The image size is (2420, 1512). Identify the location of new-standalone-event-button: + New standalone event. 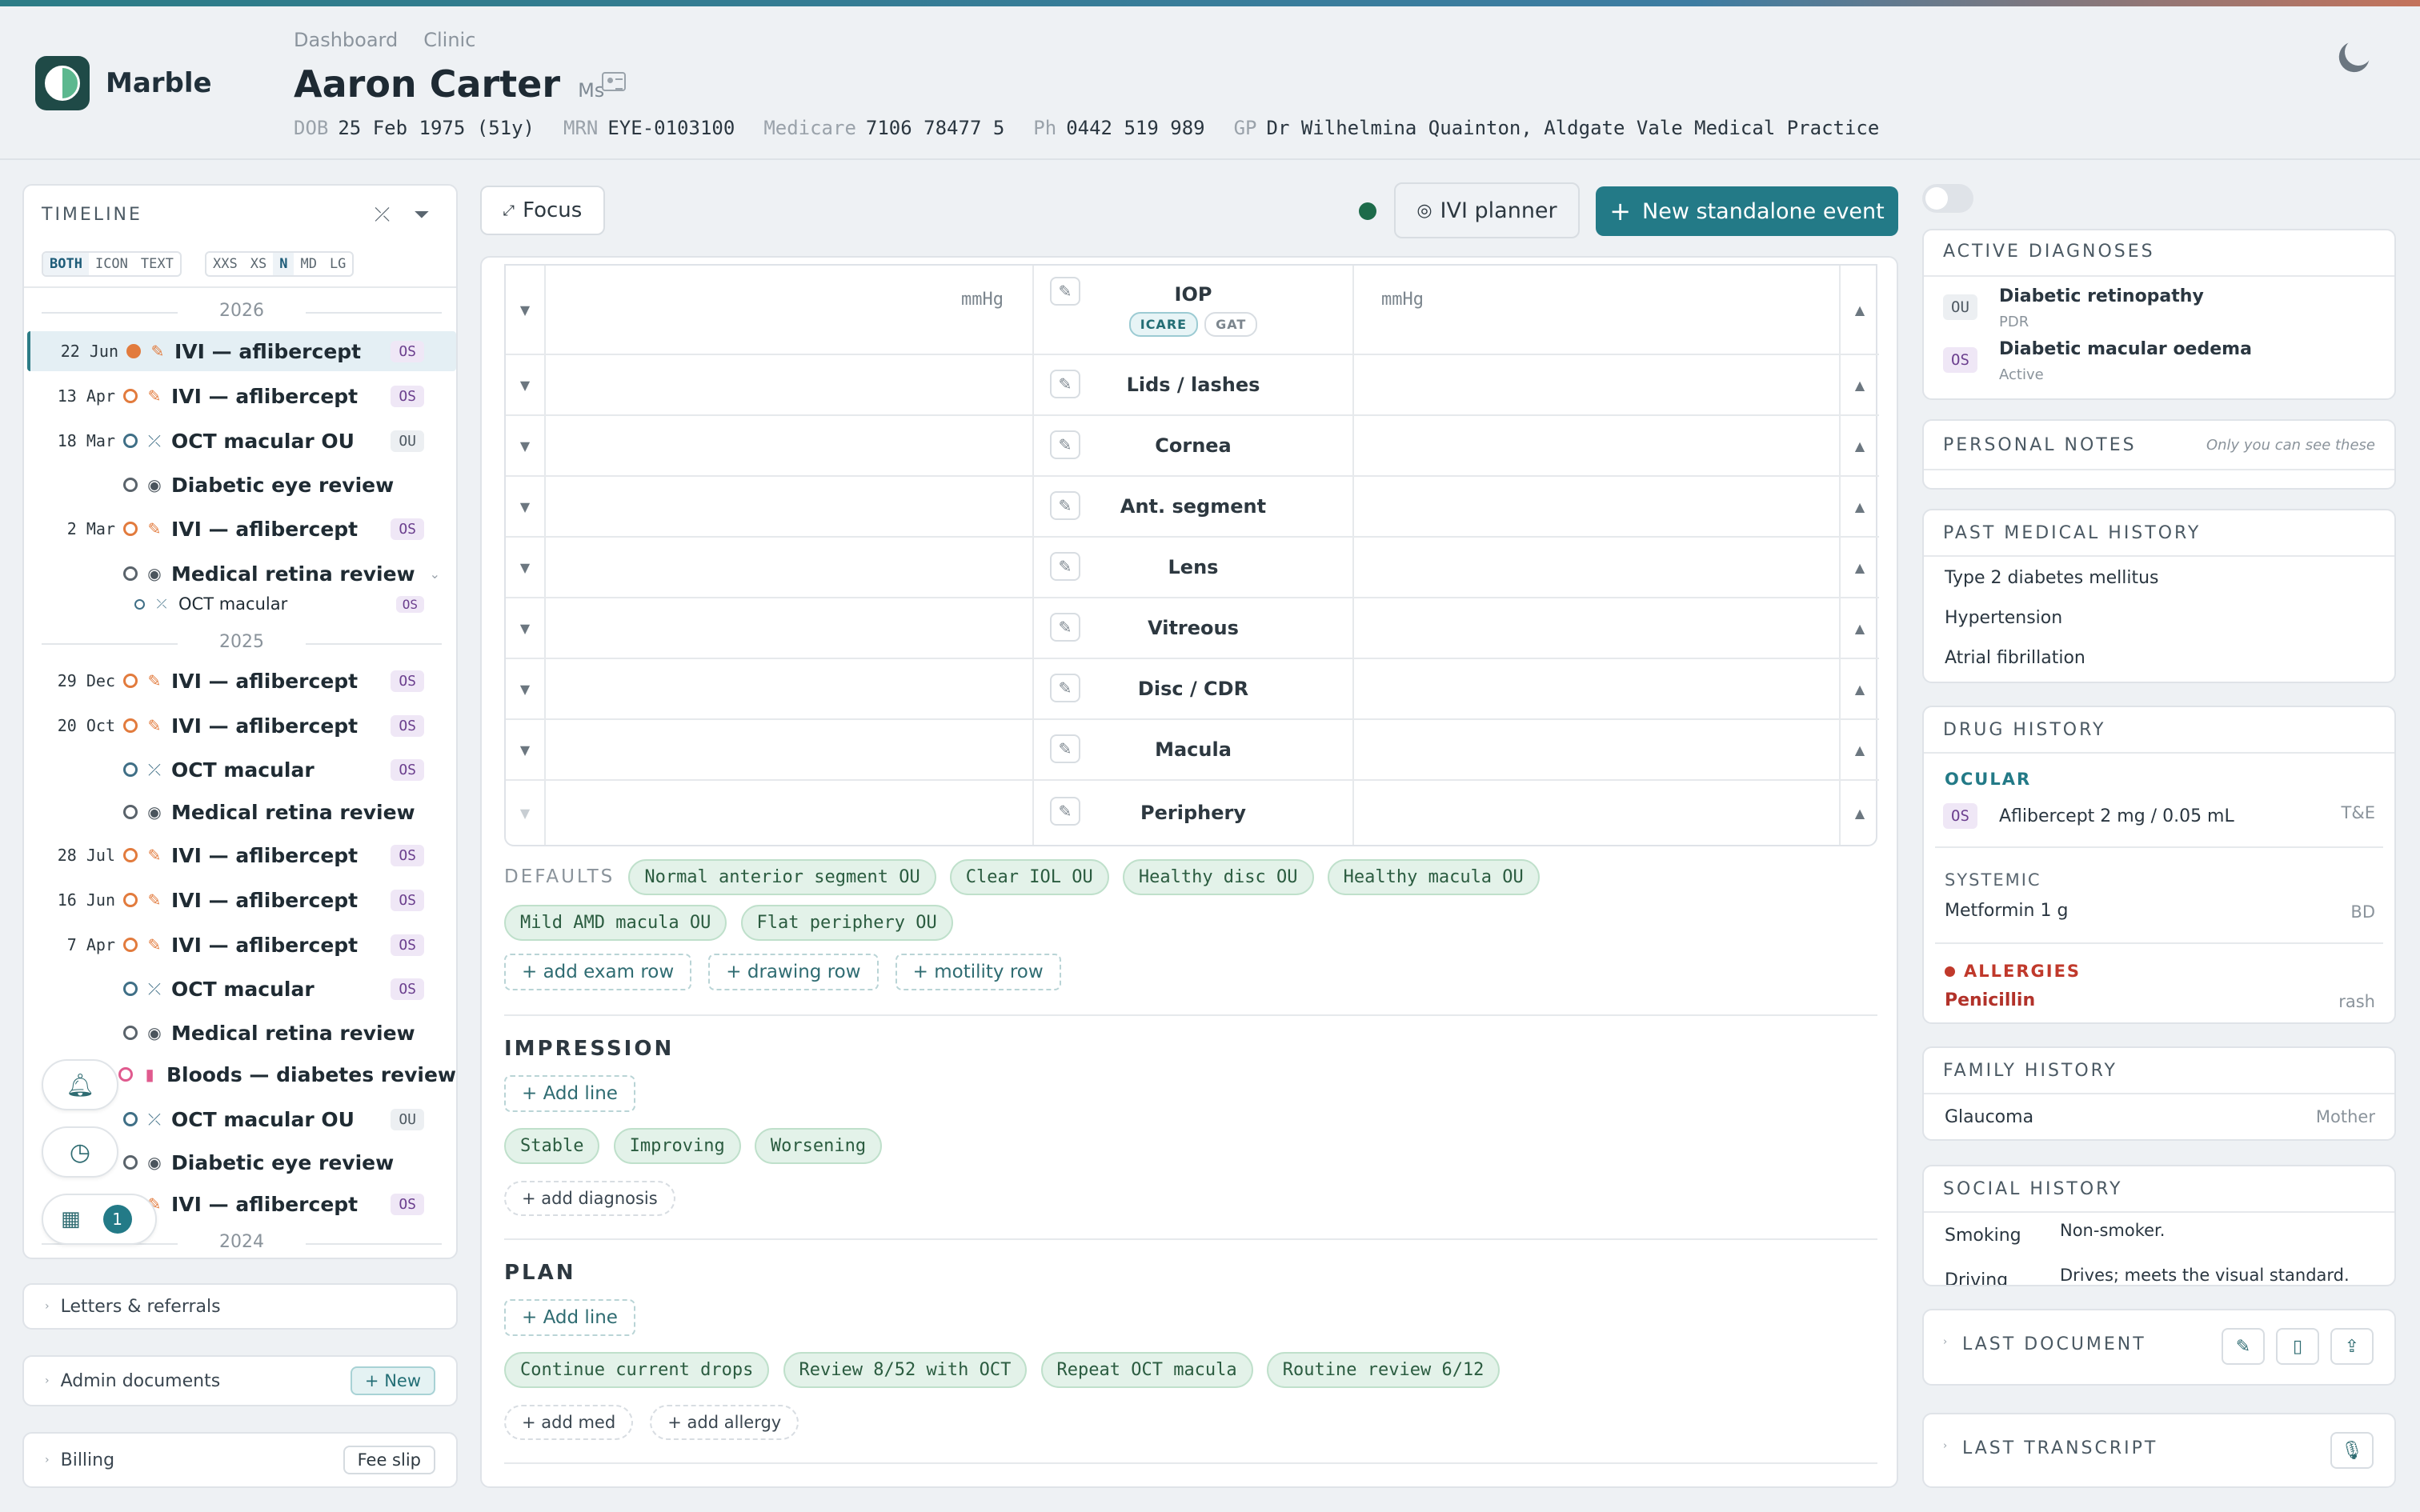
(1747, 211).